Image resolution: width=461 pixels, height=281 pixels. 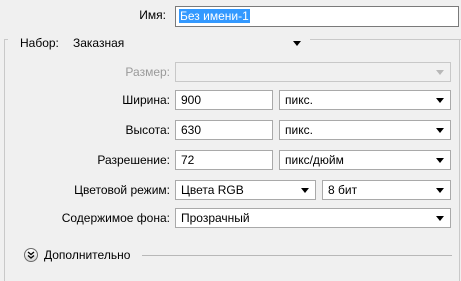 I want to click on preset-label: Набор:, so click(x=39, y=43).